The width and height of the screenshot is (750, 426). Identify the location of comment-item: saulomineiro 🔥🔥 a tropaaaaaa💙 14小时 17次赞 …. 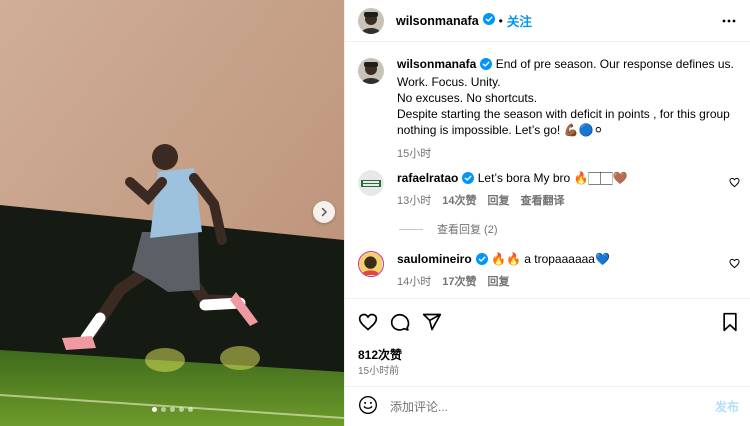
(553, 270).